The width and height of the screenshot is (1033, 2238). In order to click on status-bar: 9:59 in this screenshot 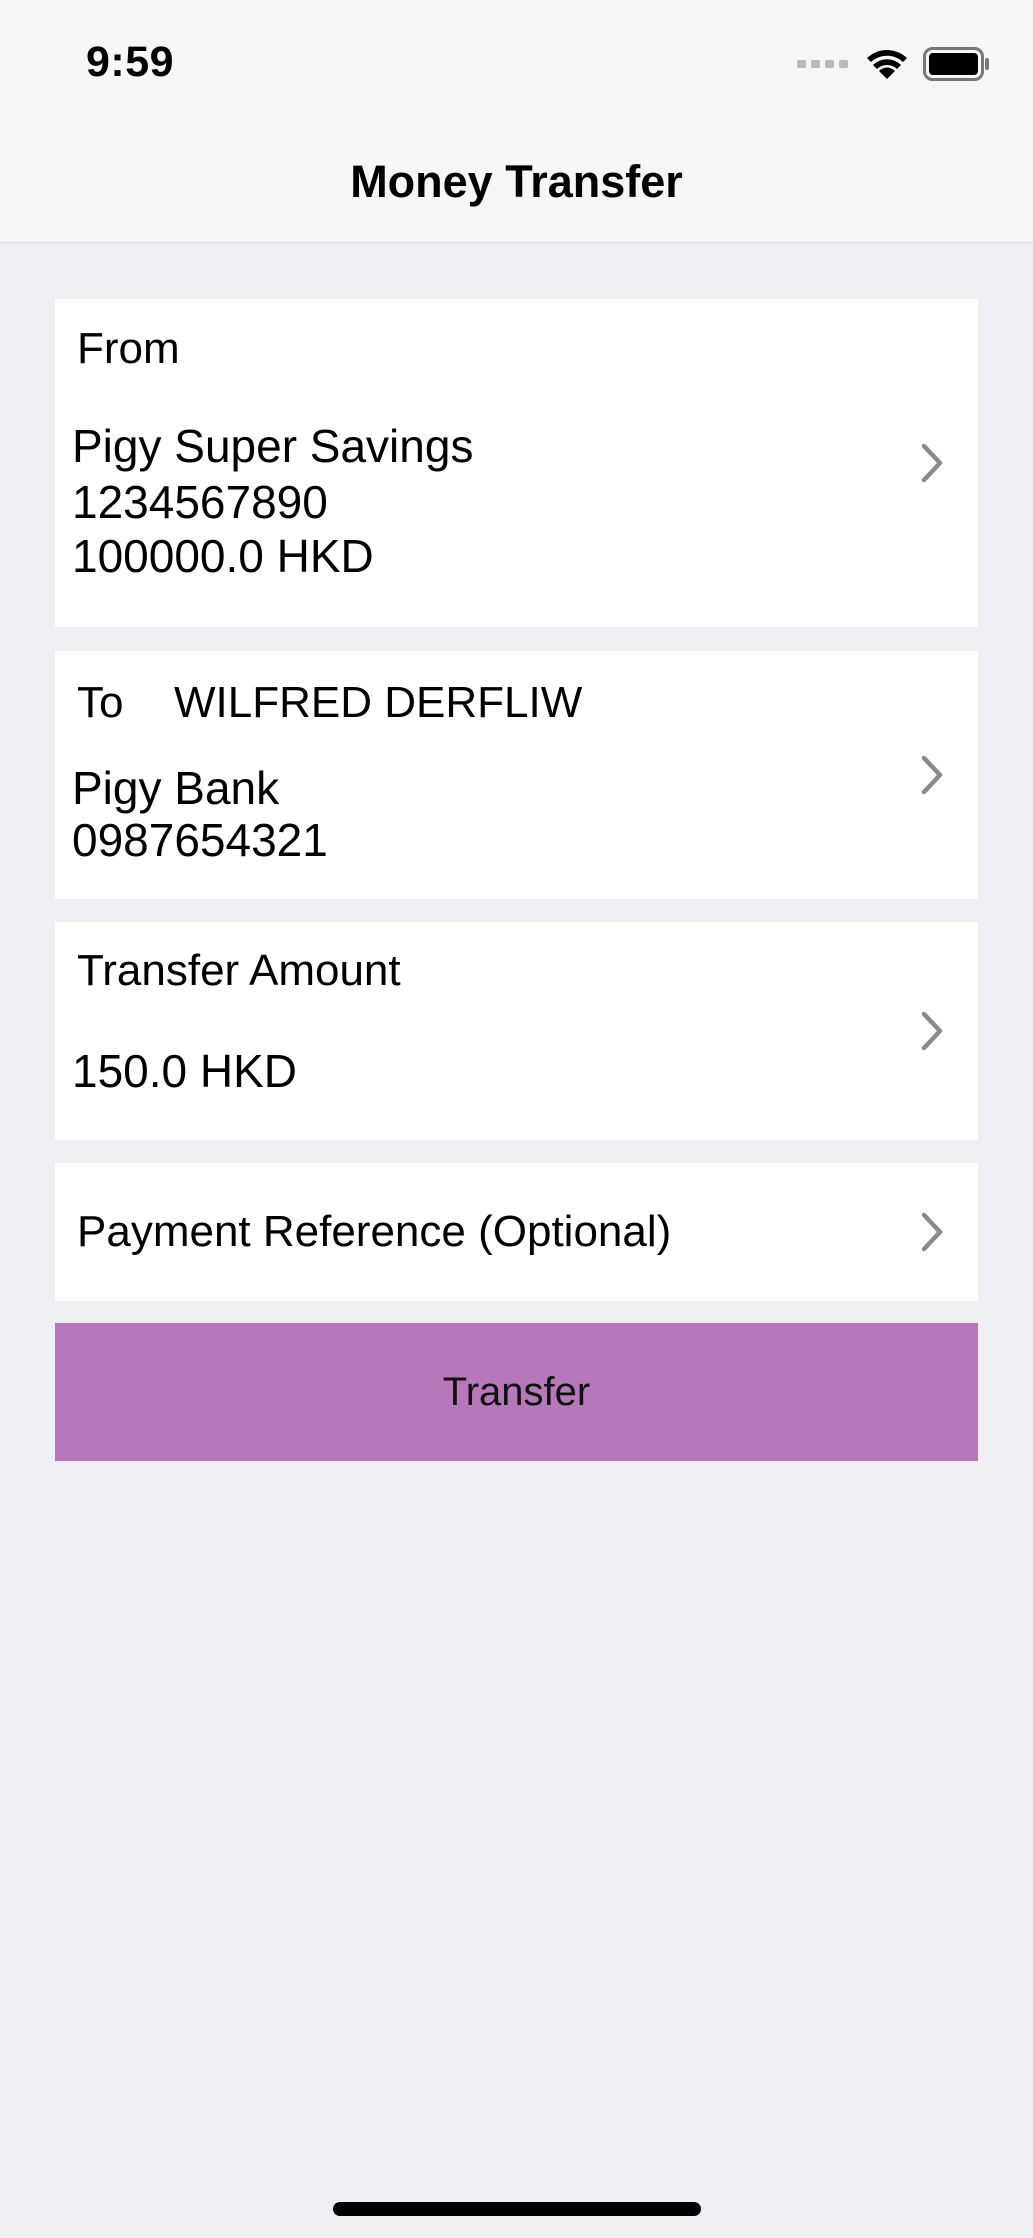, I will do `click(516, 60)`.